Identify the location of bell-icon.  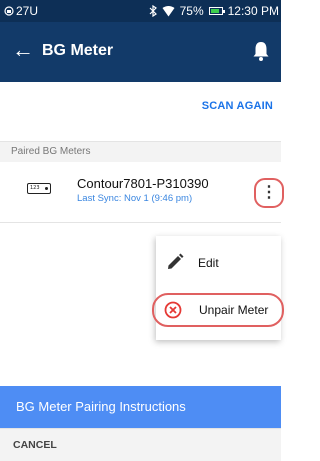
(261, 51).